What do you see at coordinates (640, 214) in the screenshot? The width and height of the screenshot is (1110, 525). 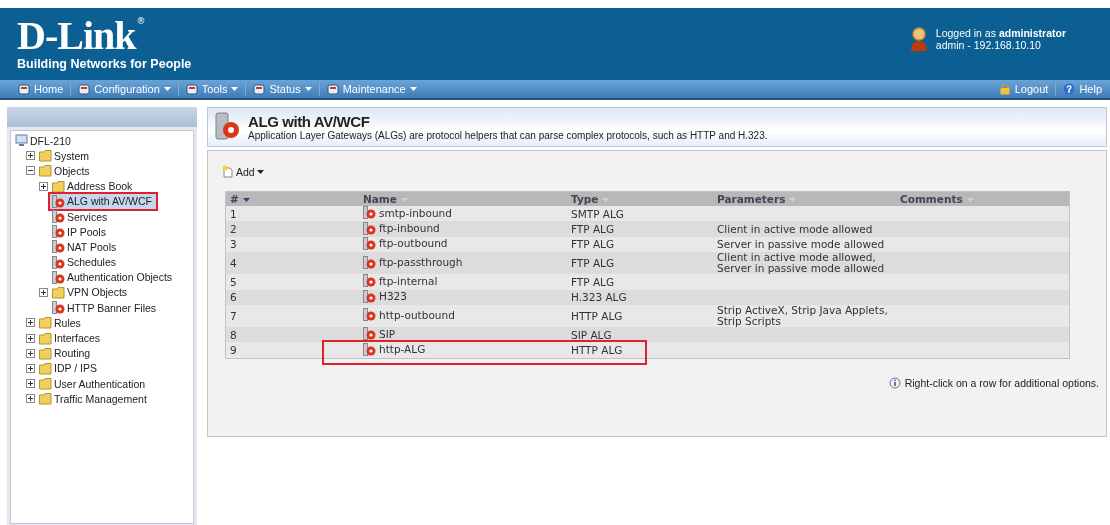 I see `table-cell: SMTP ALG` at bounding box center [640, 214].